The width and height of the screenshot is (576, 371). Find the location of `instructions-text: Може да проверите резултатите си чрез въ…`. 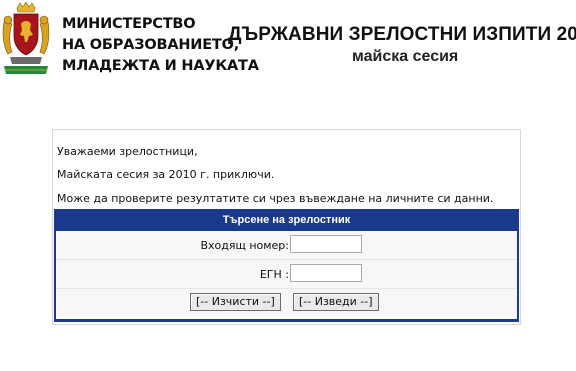

instructions-text: Може да проверите резултатите си чрез въ… is located at coordinates (275, 198).